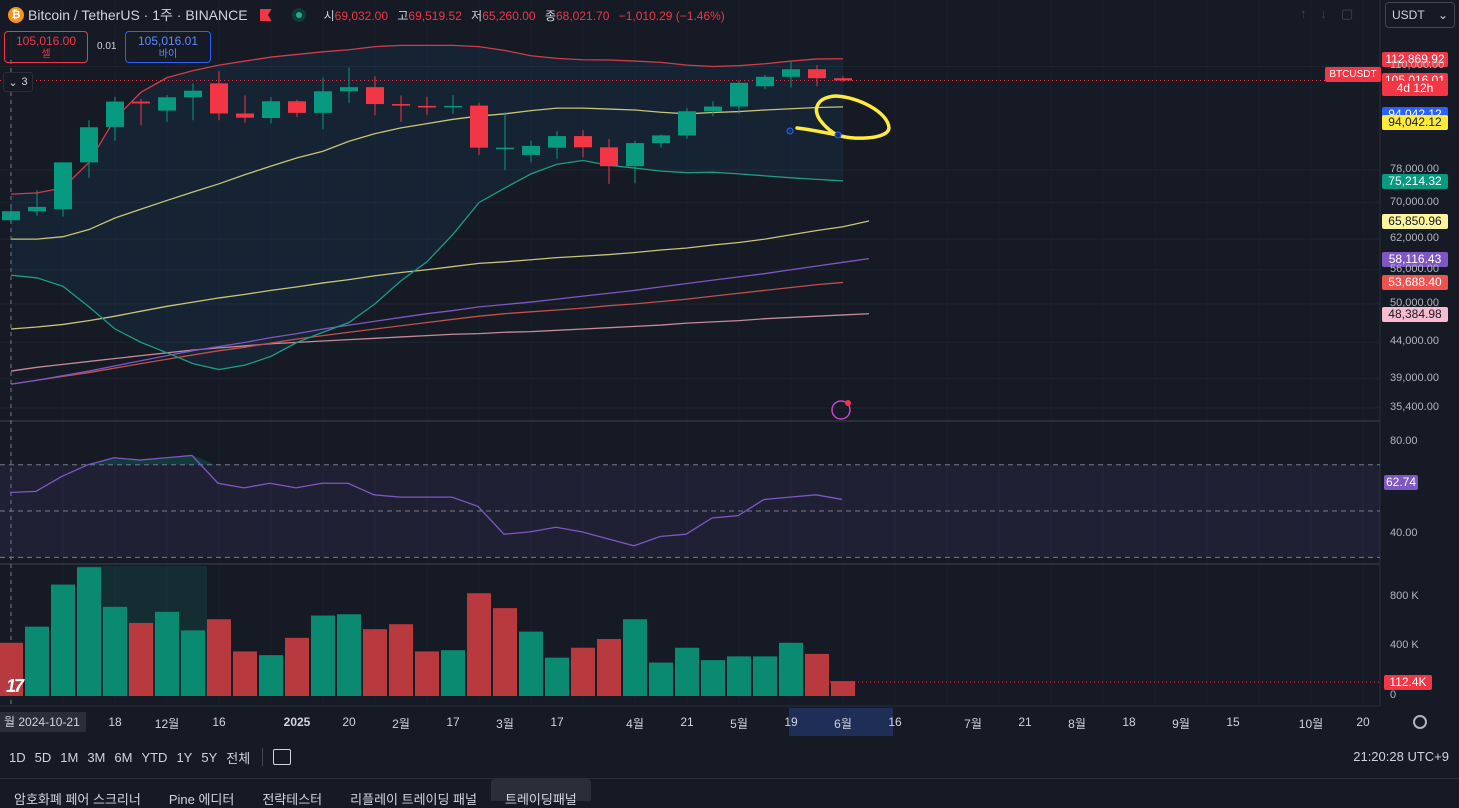 The height and width of the screenshot is (808, 1459). Describe the element at coordinates (43, 722) in the screenshot. I see `crosshair-date: 월 2024-10-21` at that location.